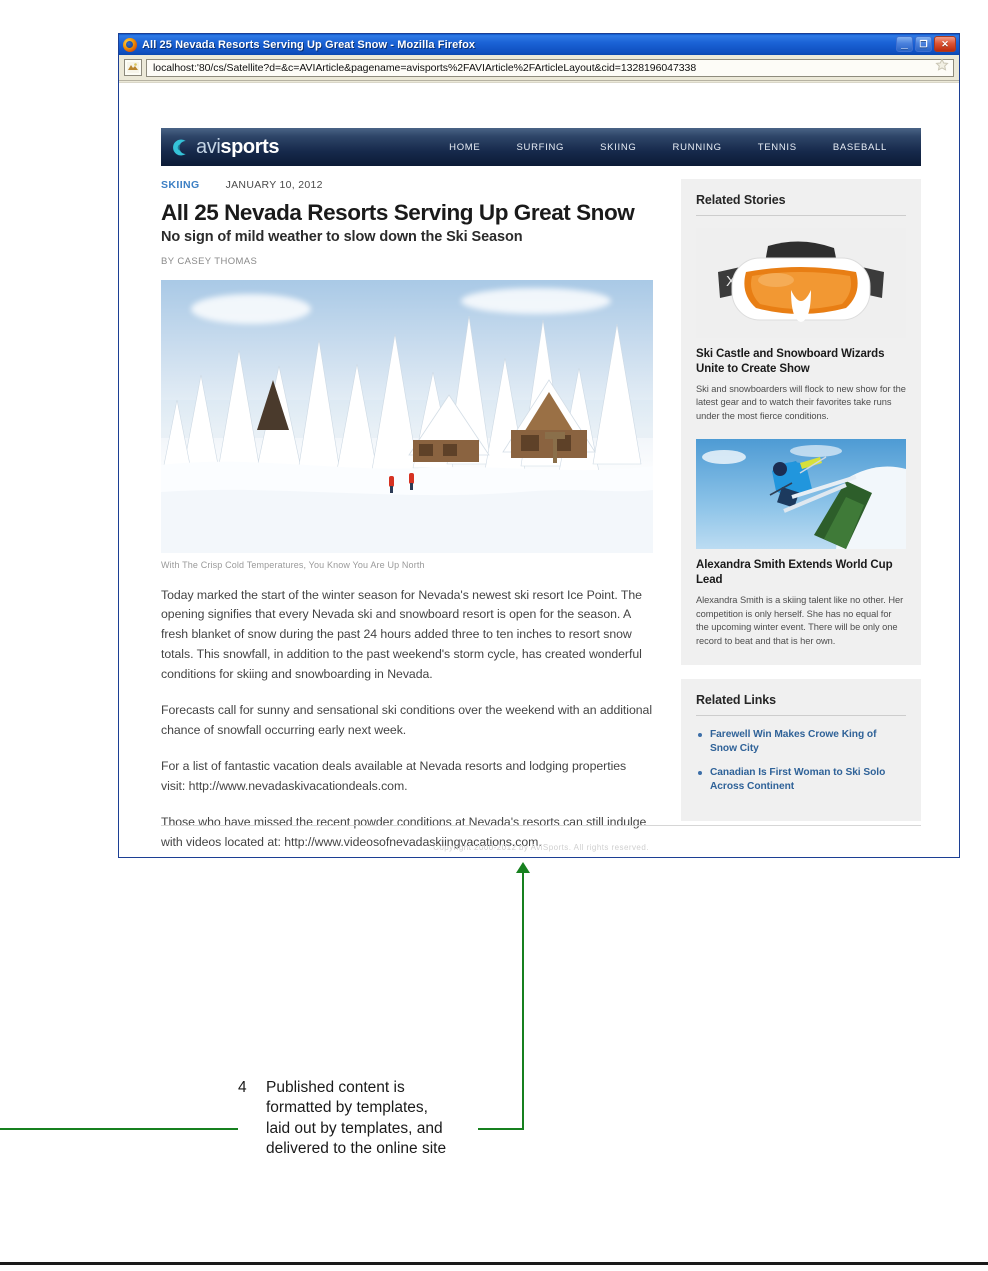  What do you see at coordinates (407, 185) in the screenshot?
I see `article-meta: SKIING JANUARY 10, 2012` at bounding box center [407, 185].